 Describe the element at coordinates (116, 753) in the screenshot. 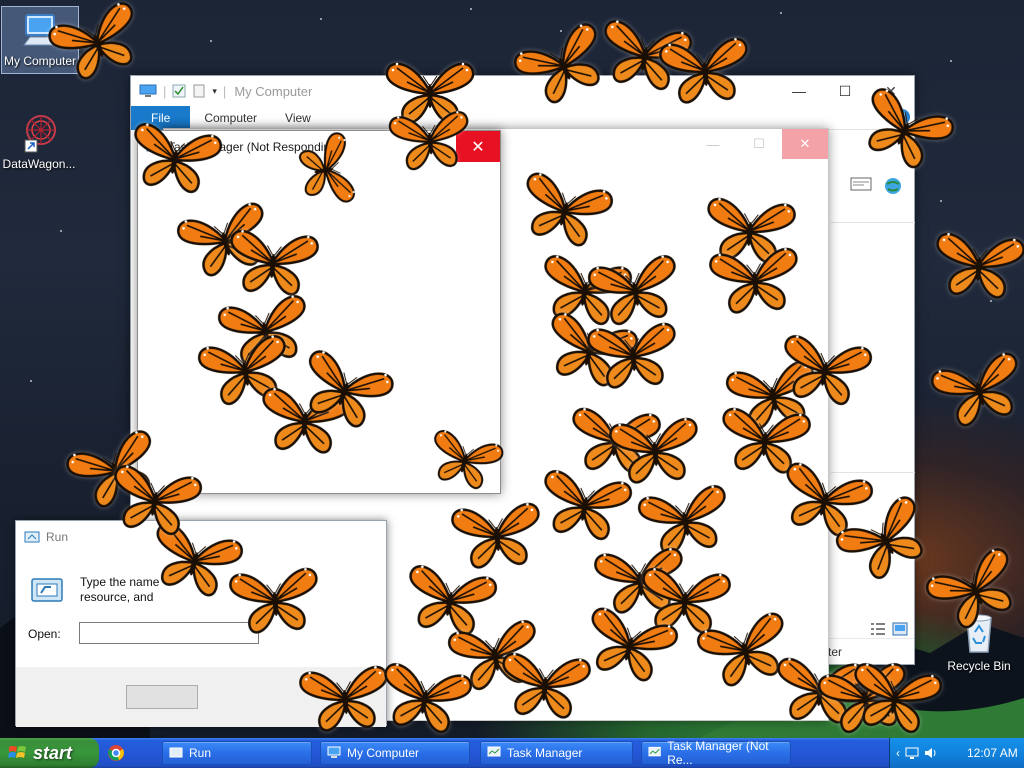

I see `chrome-icon` at that location.